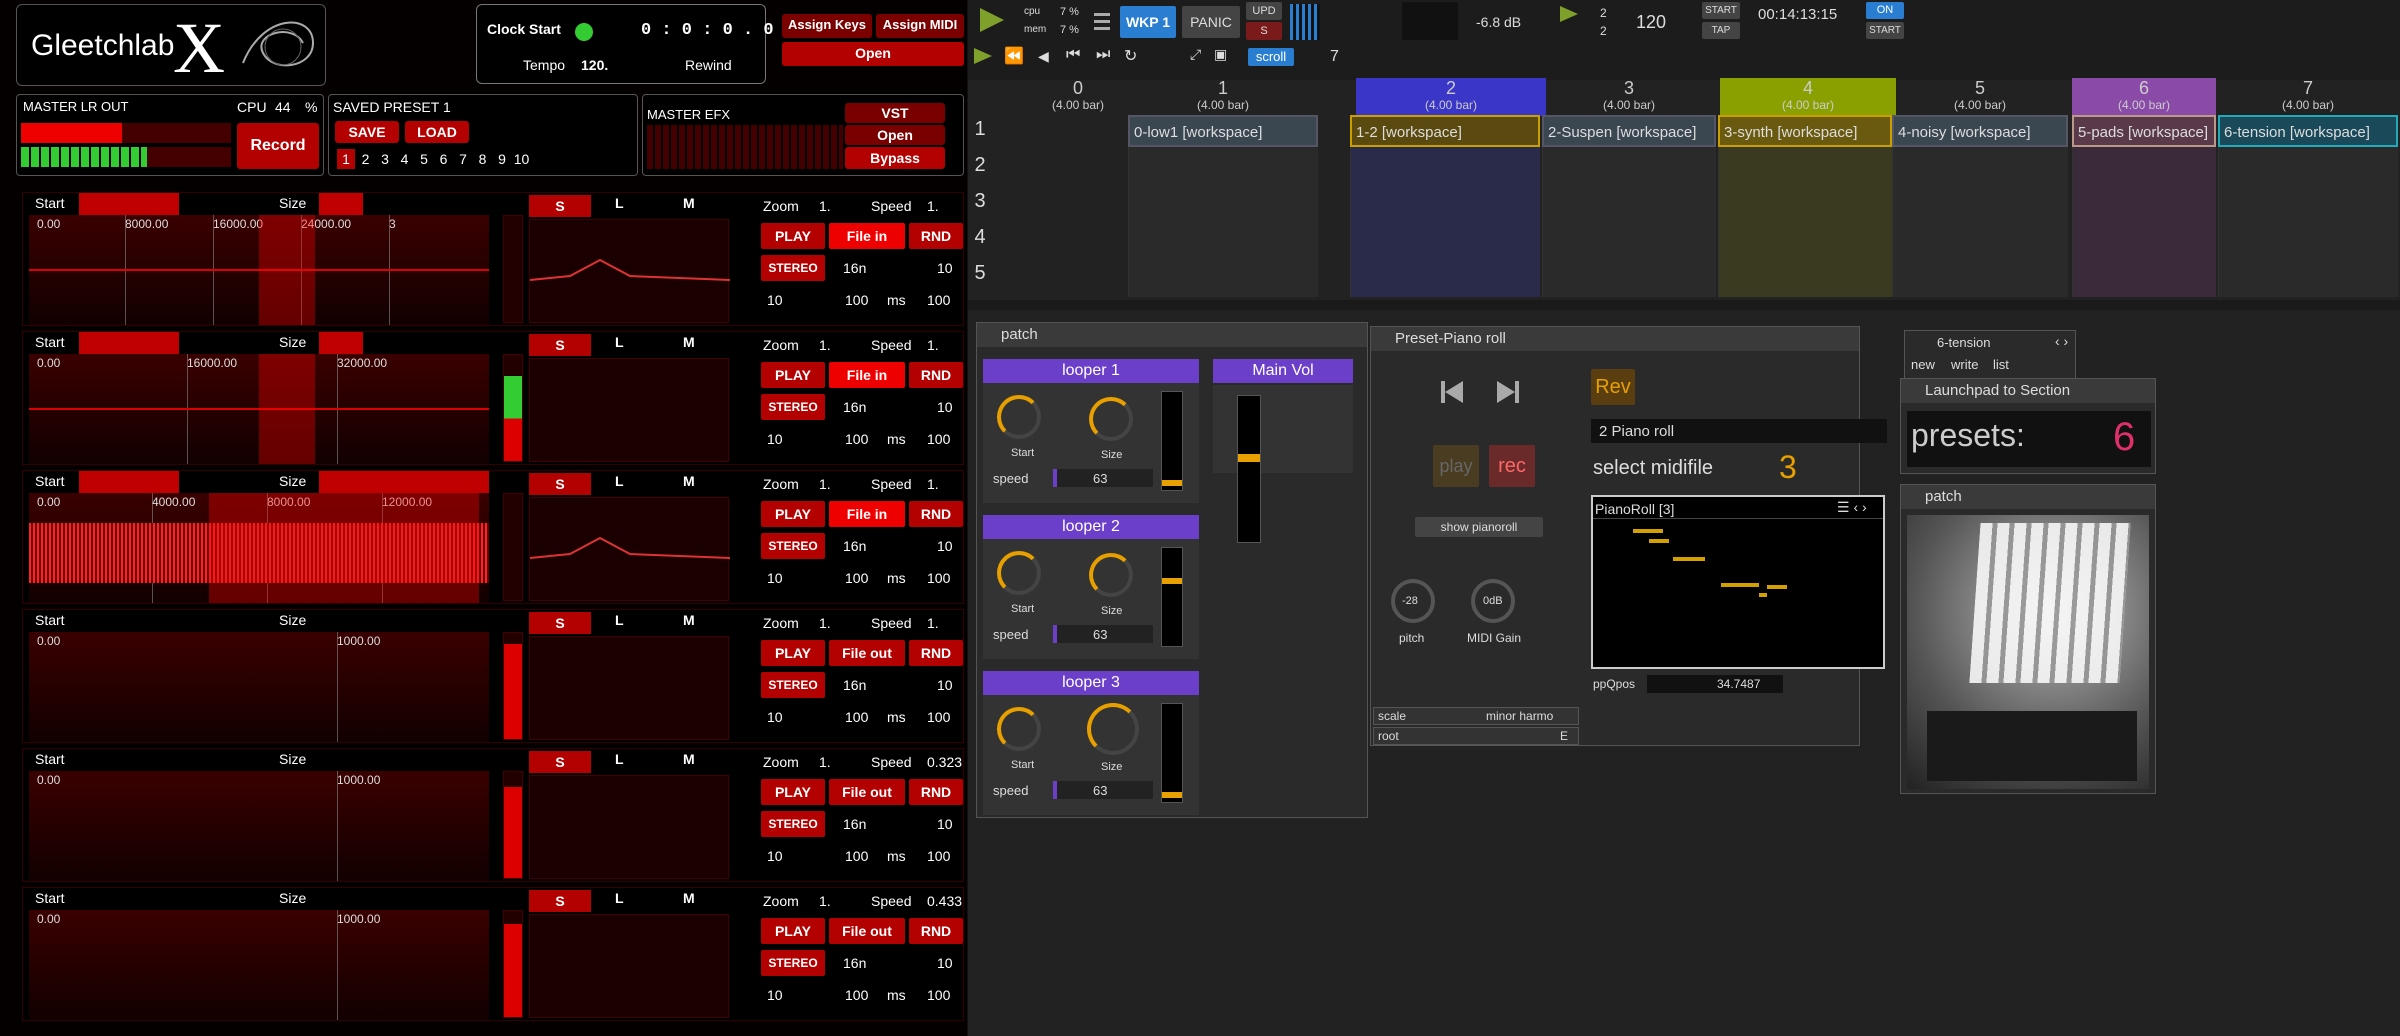  Describe the element at coordinates (1476, 736) in the screenshot. I see `root-select: root E` at that location.